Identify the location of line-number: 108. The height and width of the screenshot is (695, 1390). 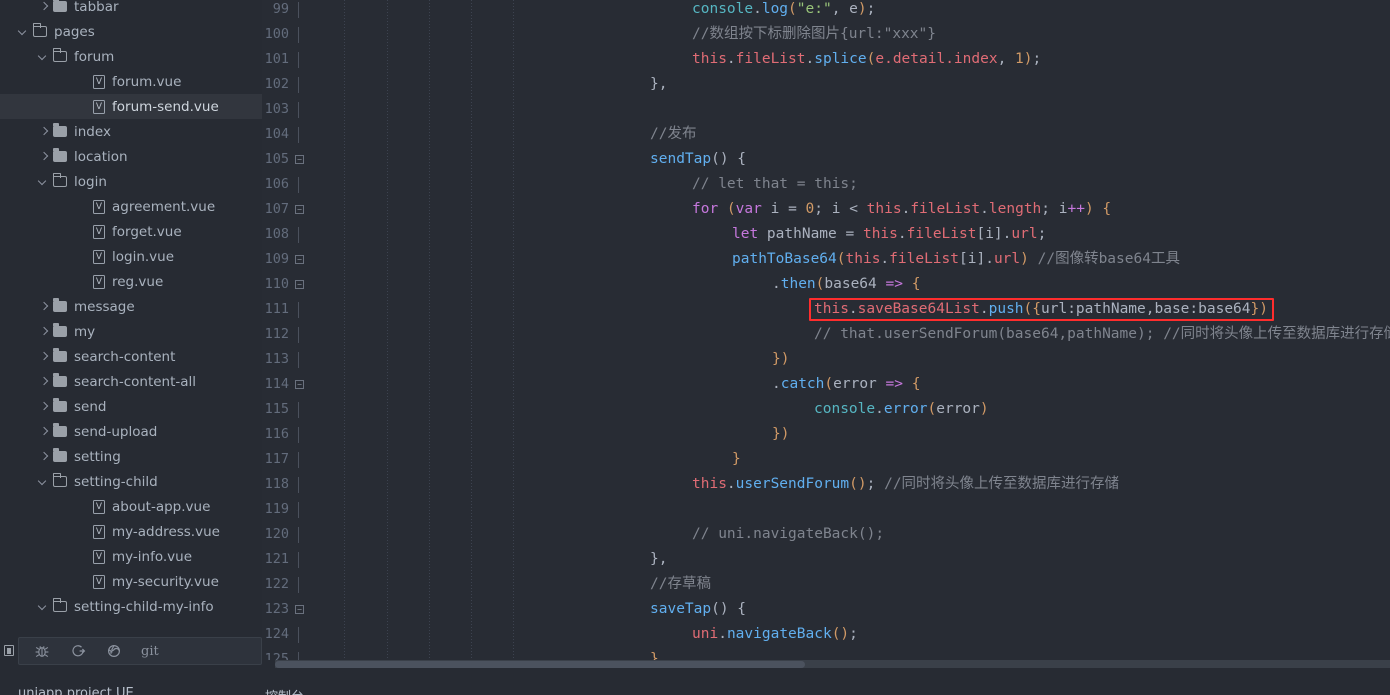
(276, 234).